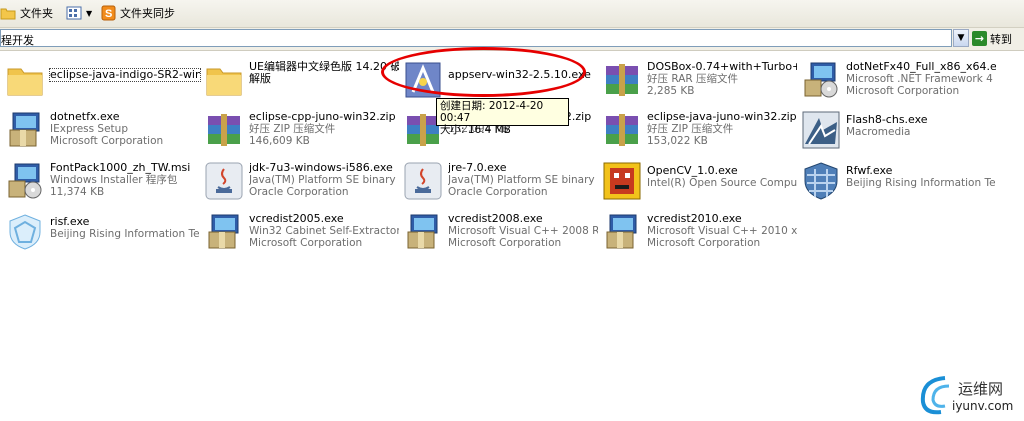 The width and height of the screenshot is (1024, 421). I want to click on setup-cd-icon, so click(821, 80).